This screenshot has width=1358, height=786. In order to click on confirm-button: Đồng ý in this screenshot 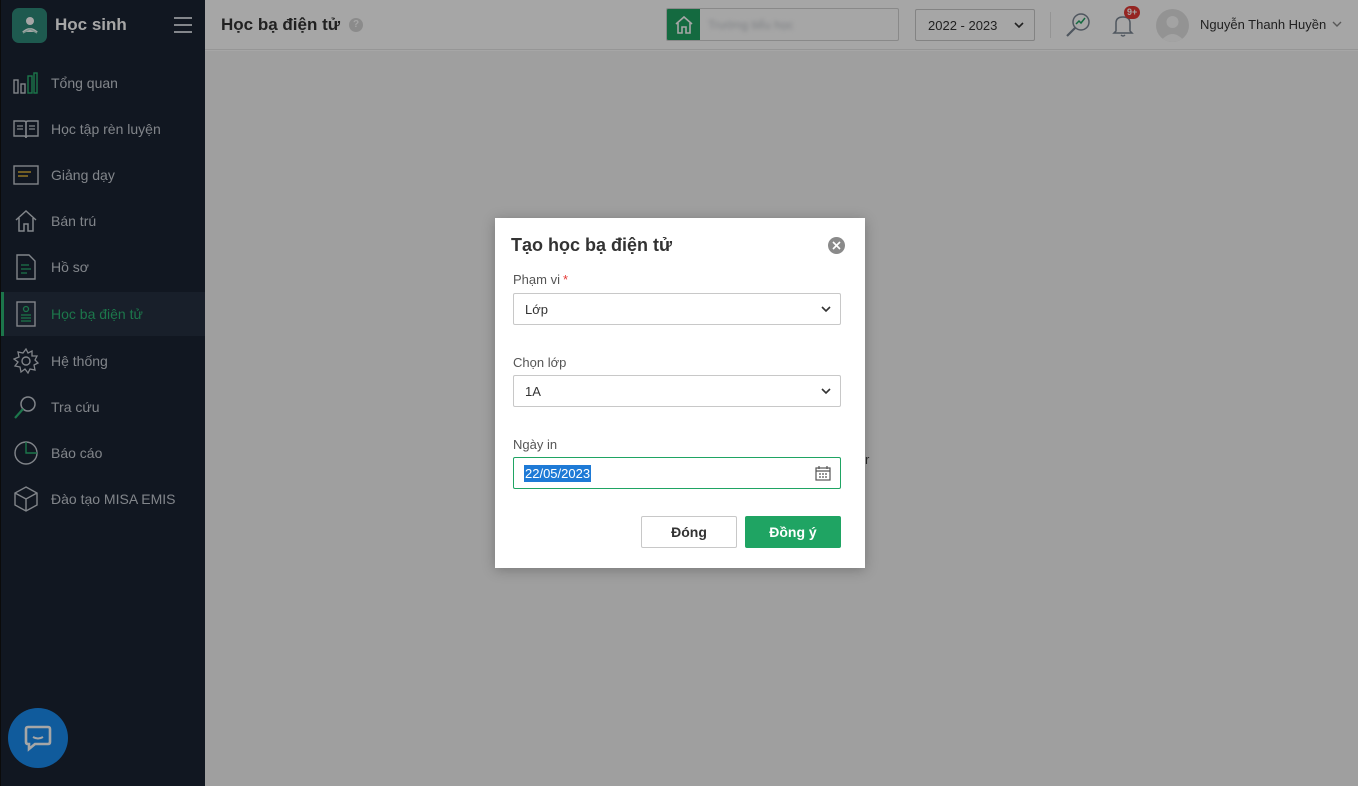, I will do `click(793, 532)`.